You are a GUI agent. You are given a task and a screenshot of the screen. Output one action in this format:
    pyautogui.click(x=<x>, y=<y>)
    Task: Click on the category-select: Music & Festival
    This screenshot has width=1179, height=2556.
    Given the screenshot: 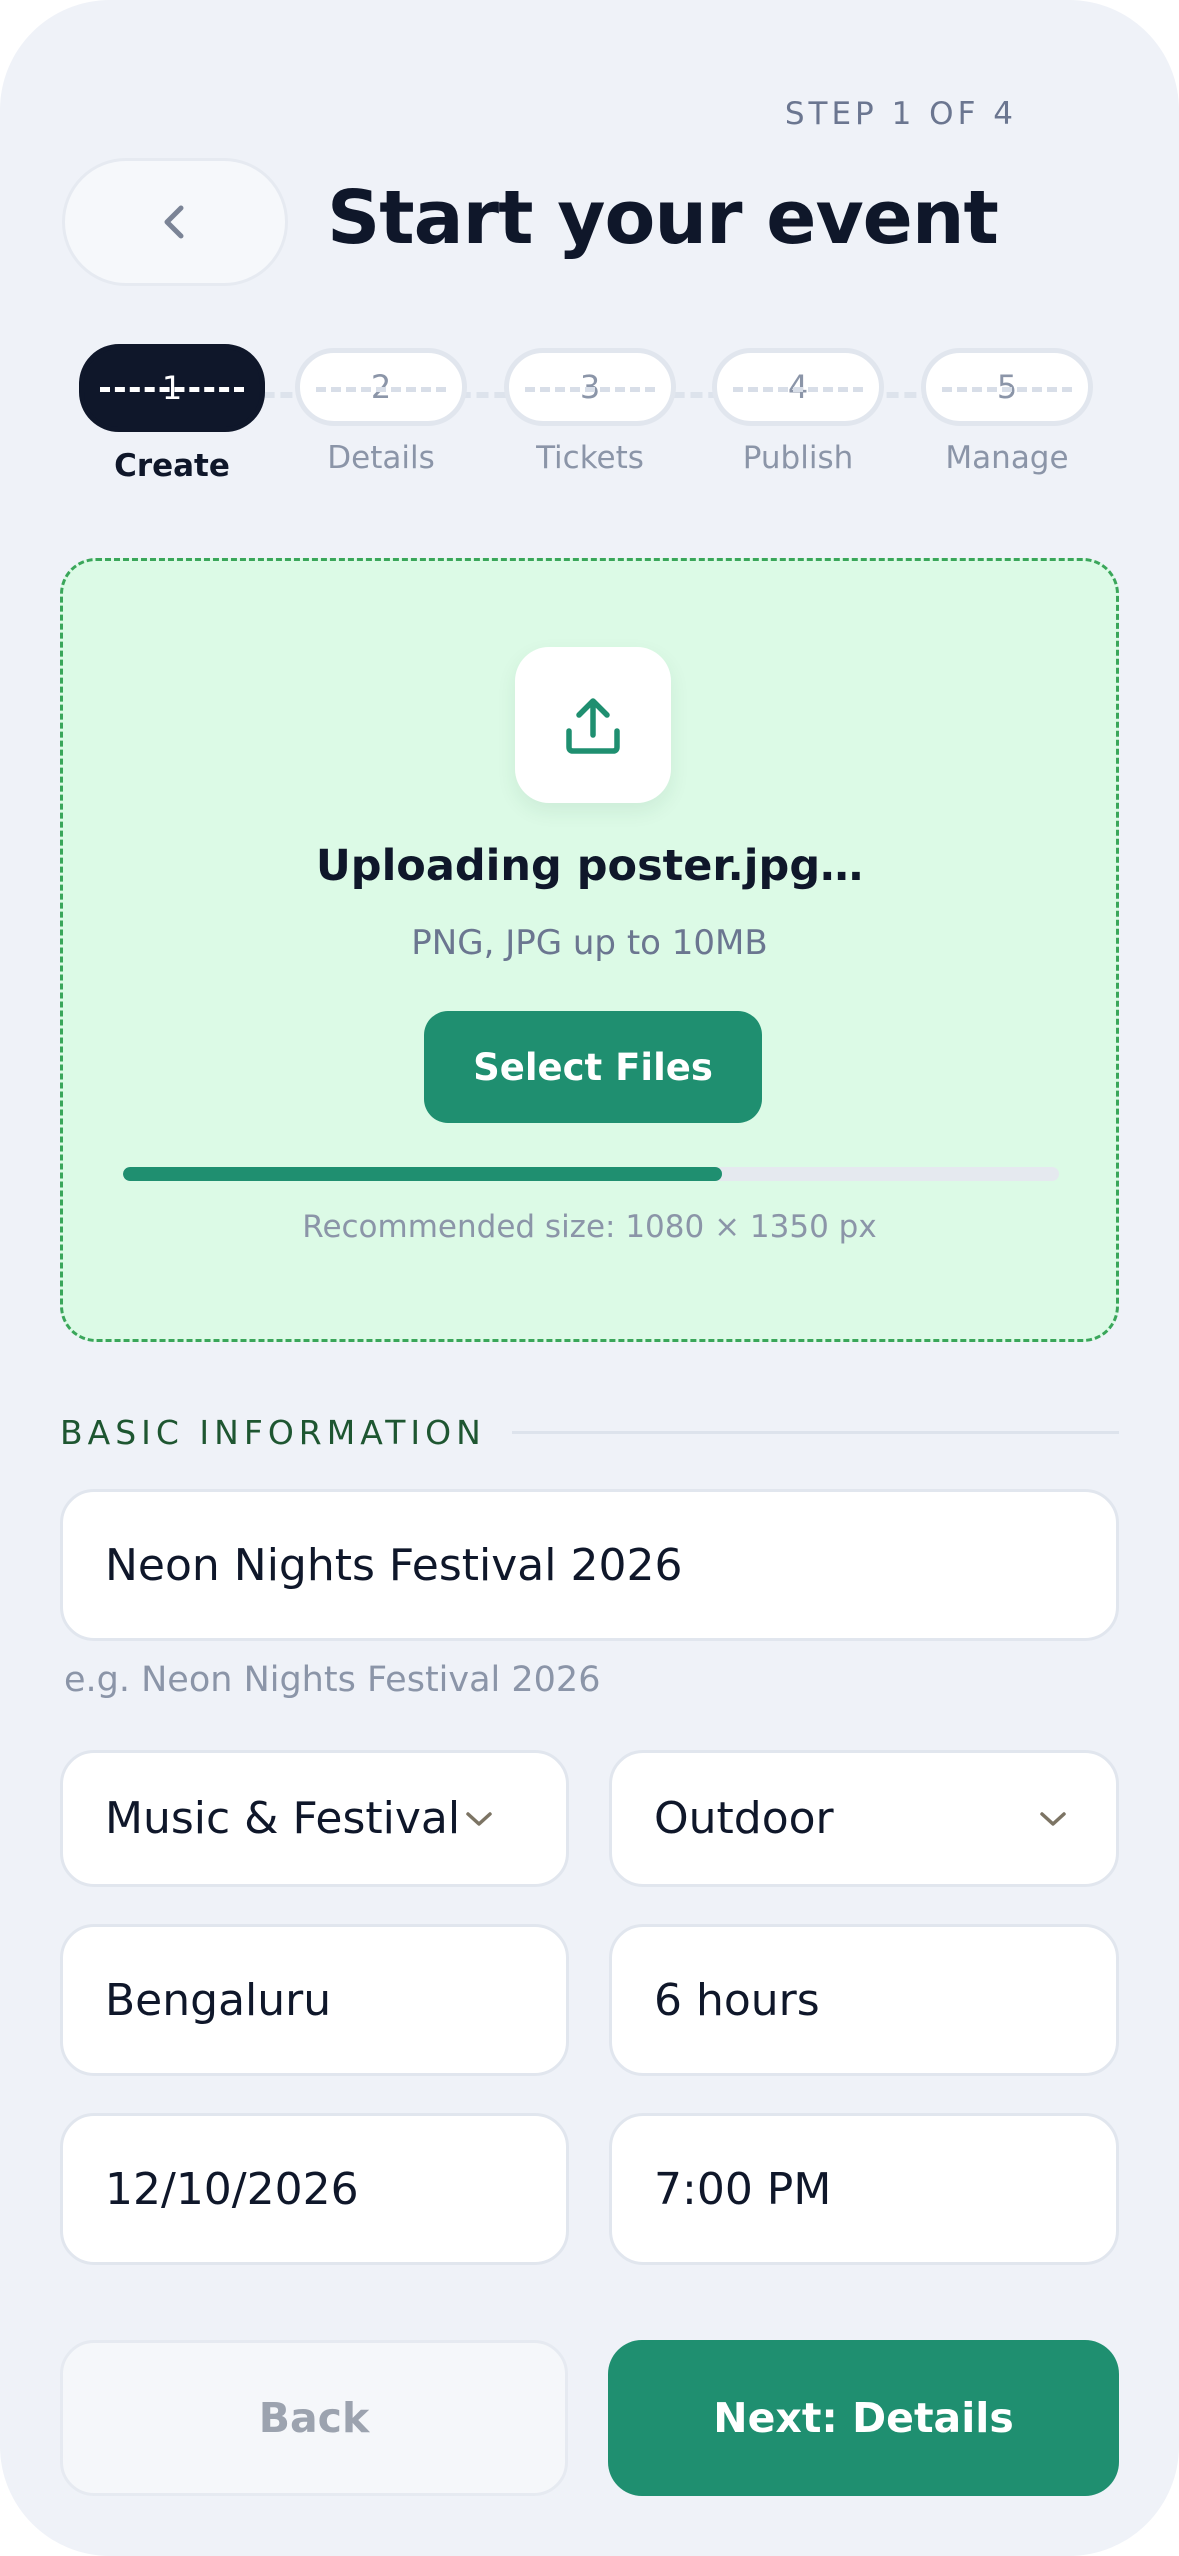 What is the action you would take?
    pyautogui.click(x=314, y=1818)
    